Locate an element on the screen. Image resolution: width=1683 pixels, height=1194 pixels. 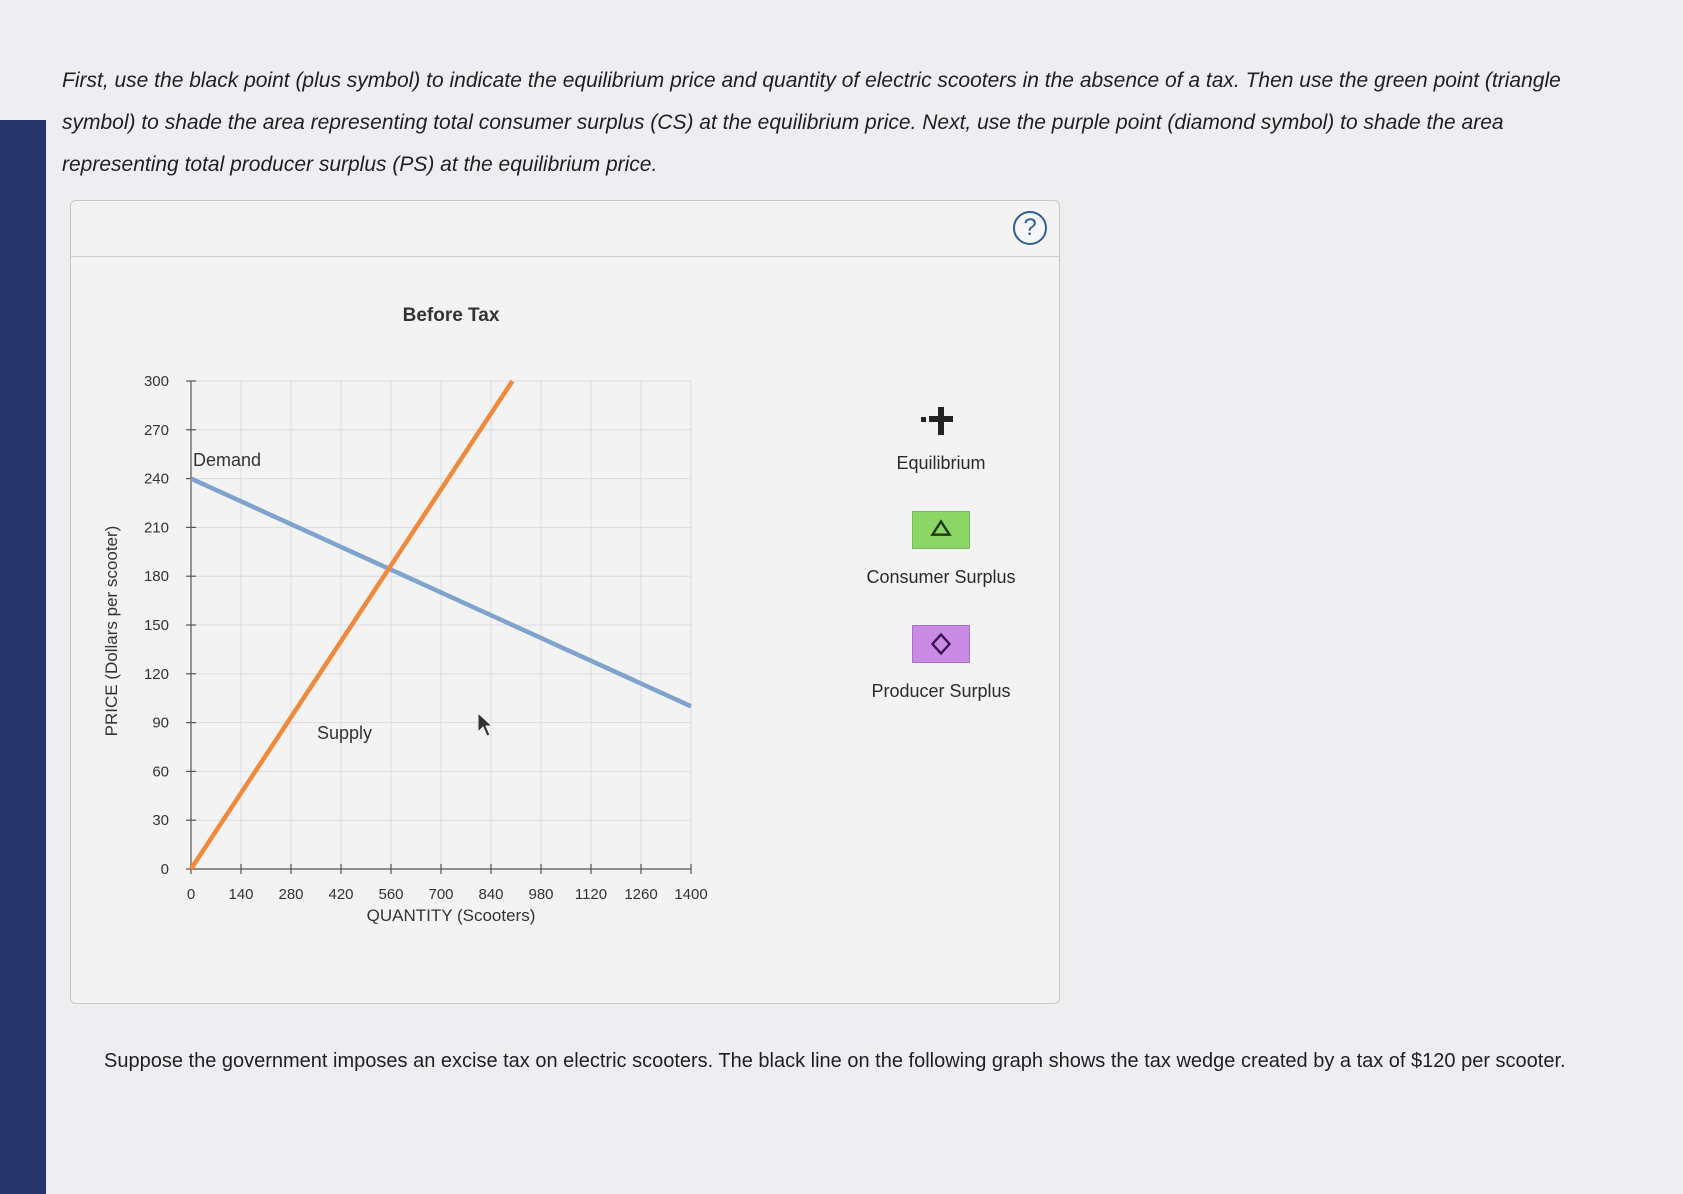
x-tick-label: 1120 is located at coordinates (591, 894).